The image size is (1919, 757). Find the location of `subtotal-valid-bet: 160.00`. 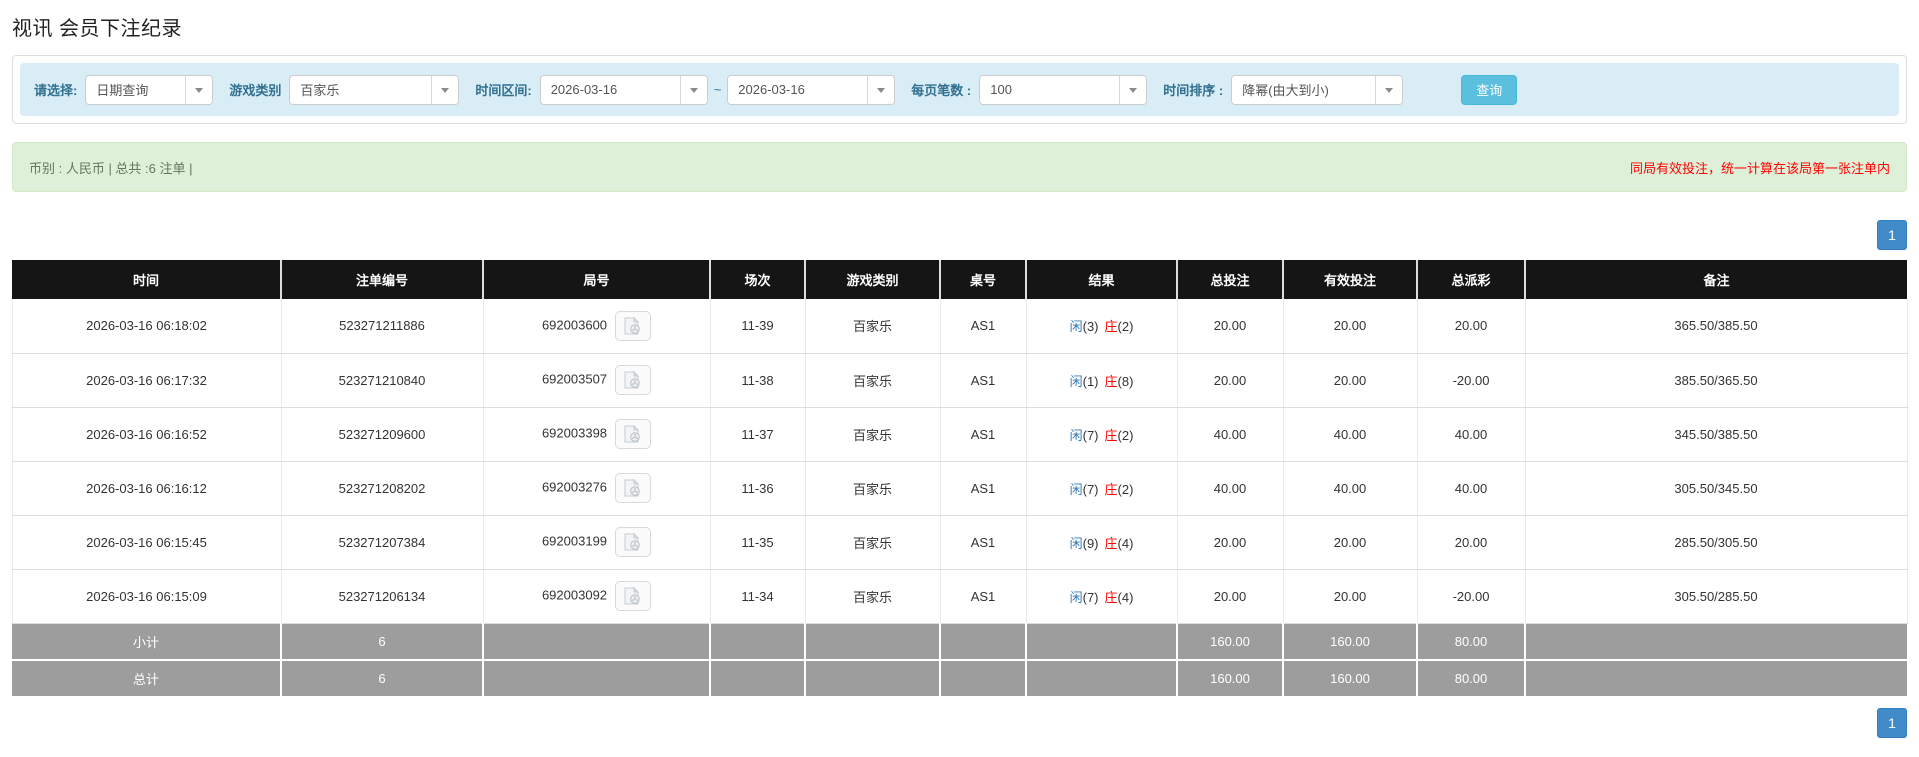

subtotal-valid-bet: 160.00 is located at coordinates (1350, 642).